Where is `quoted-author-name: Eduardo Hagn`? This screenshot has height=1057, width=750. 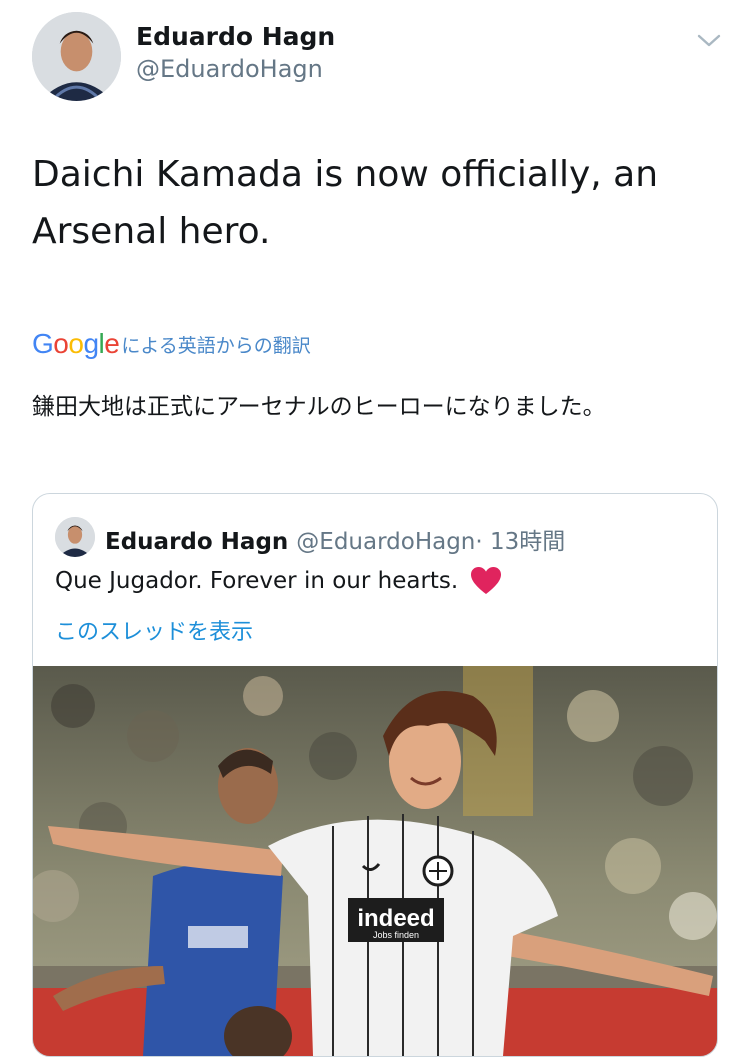
quoted-author-name: Eduardo Hagn is located at coordinates (196, 542).